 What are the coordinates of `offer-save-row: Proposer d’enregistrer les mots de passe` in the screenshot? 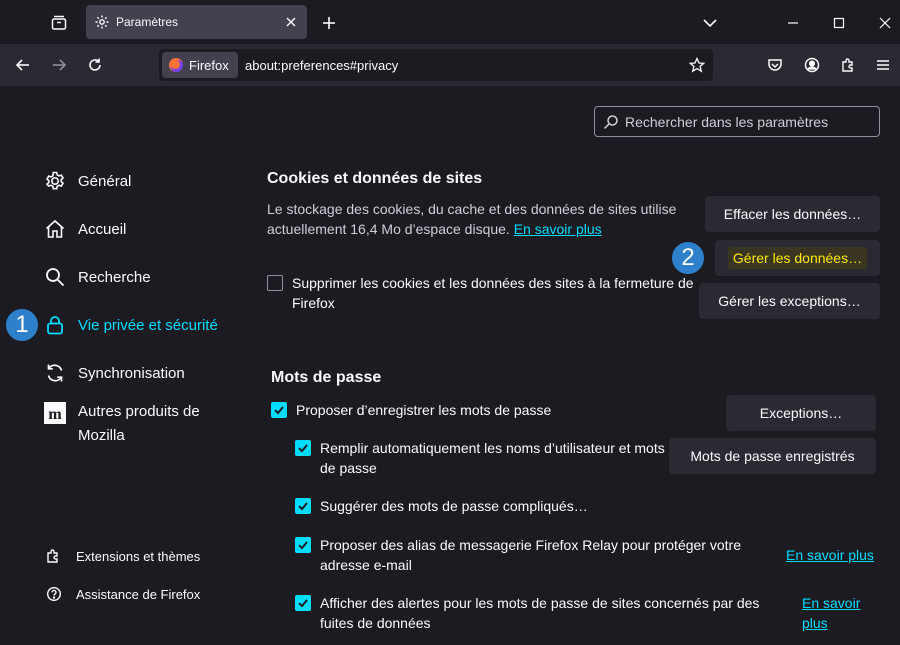 It's located at (486, 410).